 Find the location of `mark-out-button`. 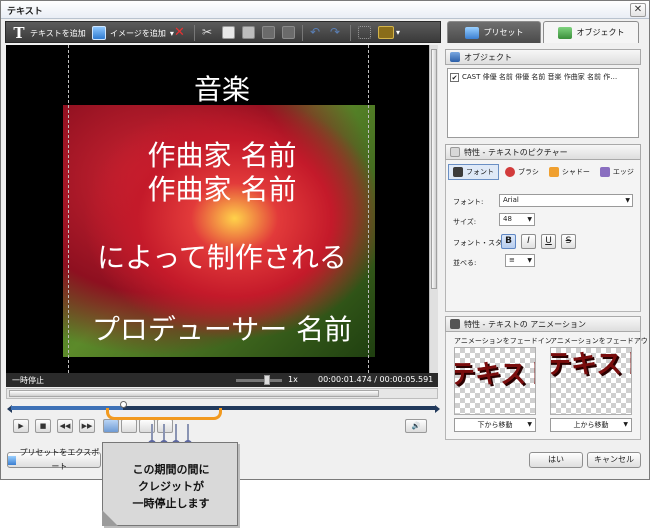

mark-out-button is located at coordinates (129, 426).